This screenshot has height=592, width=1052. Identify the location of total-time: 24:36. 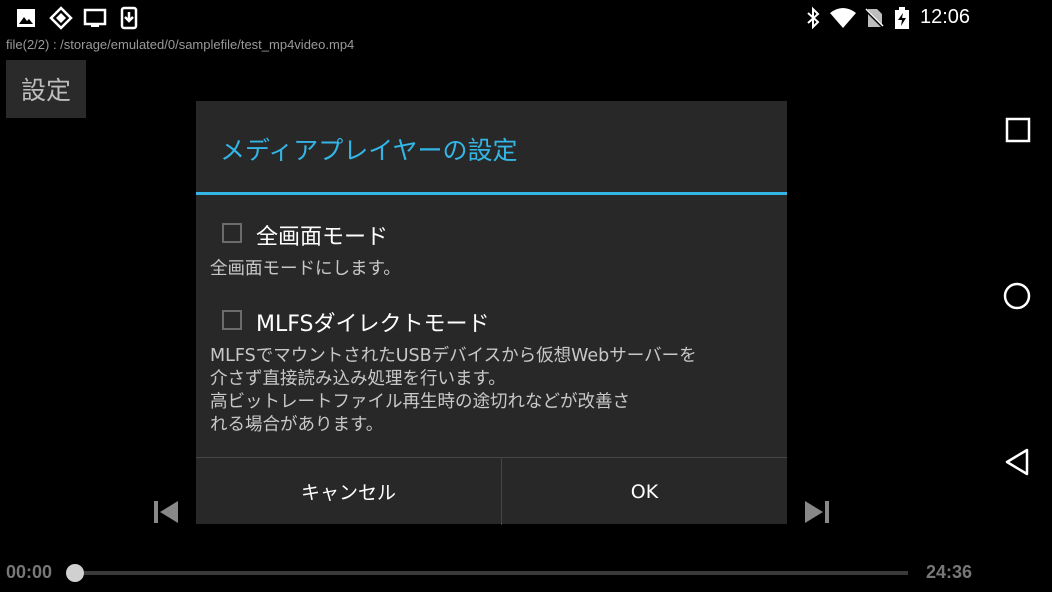
(949, 572).